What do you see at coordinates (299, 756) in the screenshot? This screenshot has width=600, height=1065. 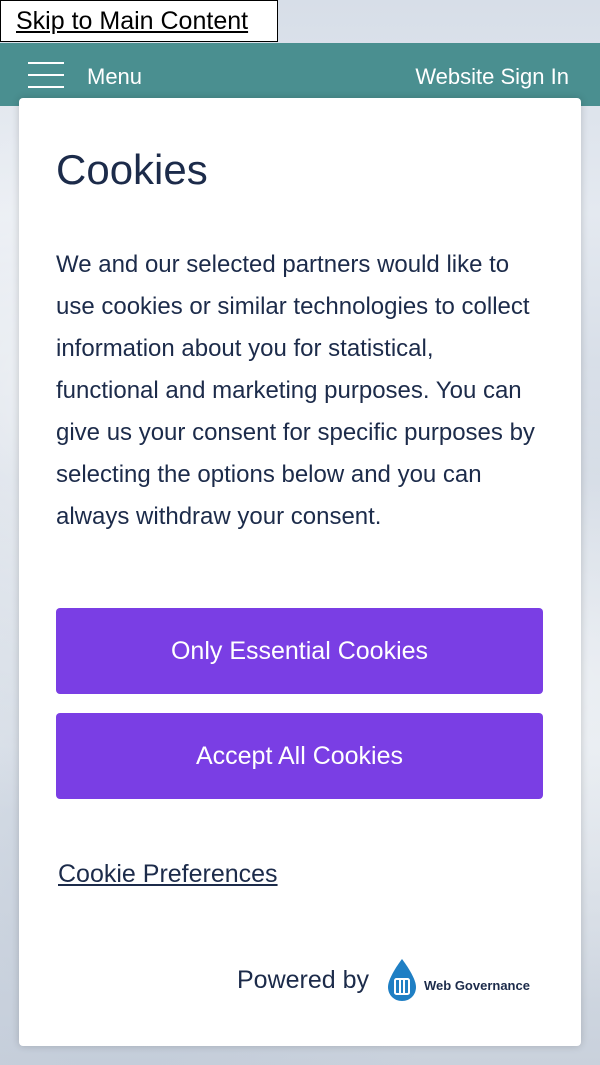 I see `accept-all-cookies-button: Accept All Cookies` at bounding box center [299, 756].